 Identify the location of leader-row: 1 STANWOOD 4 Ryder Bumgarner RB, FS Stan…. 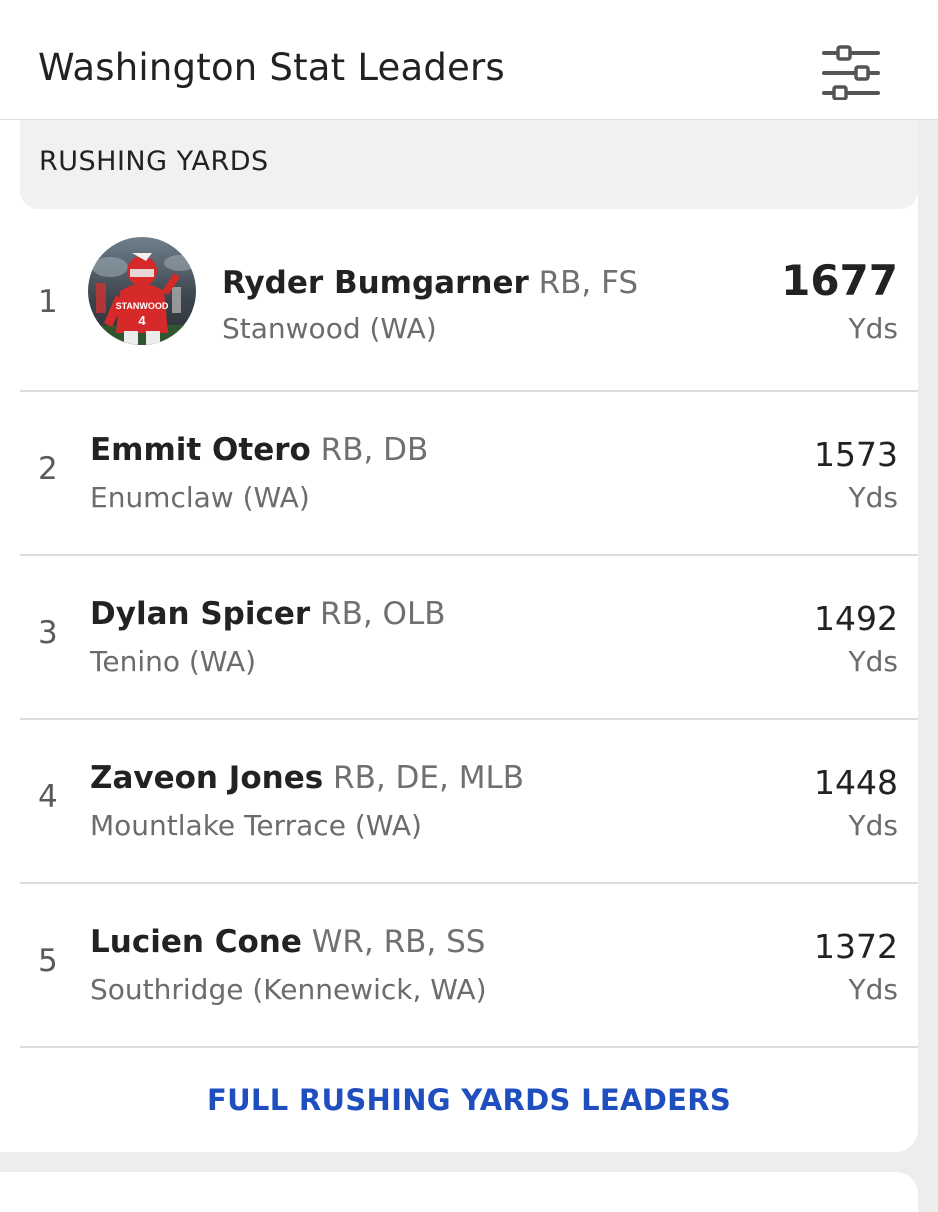
(469, 300).